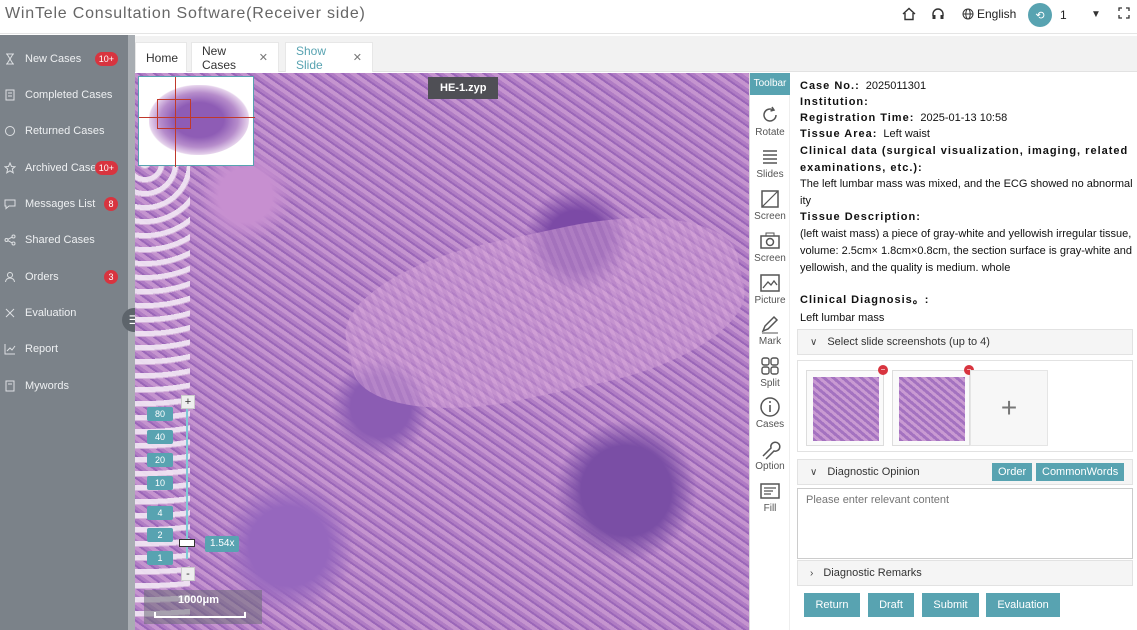 The image size is (1137, 630). I want to click on picture-tool: Picture, so click(770, 289).